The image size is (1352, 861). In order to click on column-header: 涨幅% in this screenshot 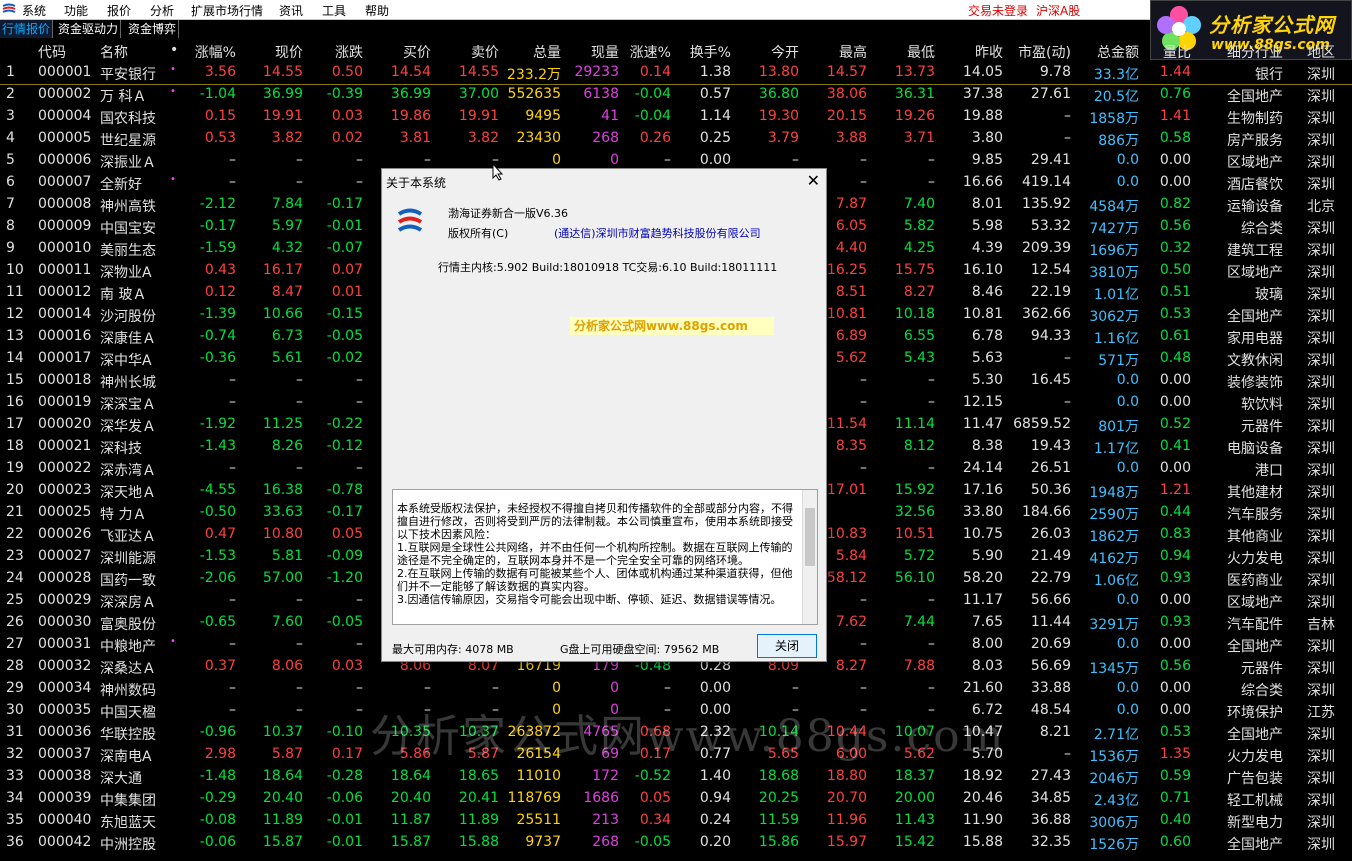, I will do `click(211, 52)`.